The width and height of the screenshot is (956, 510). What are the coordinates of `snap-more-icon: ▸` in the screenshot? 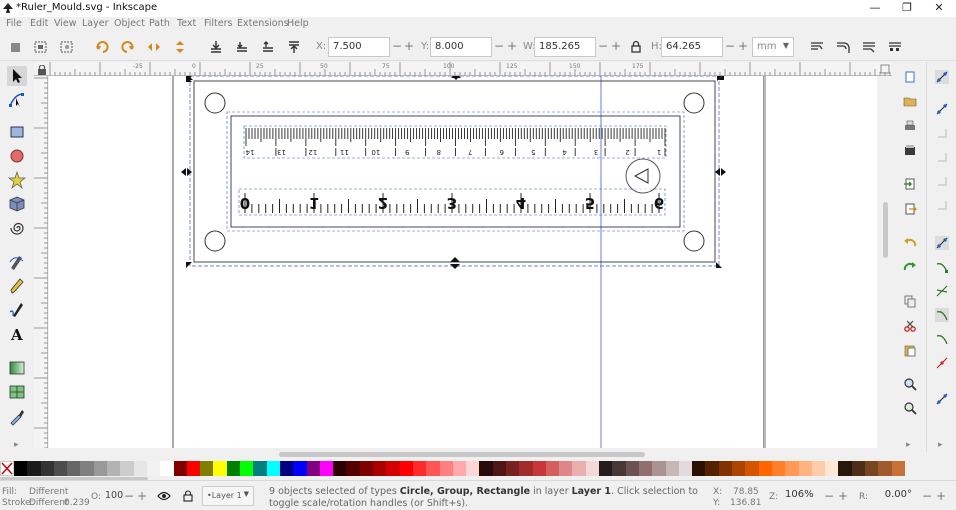 It's located at (940, 445).